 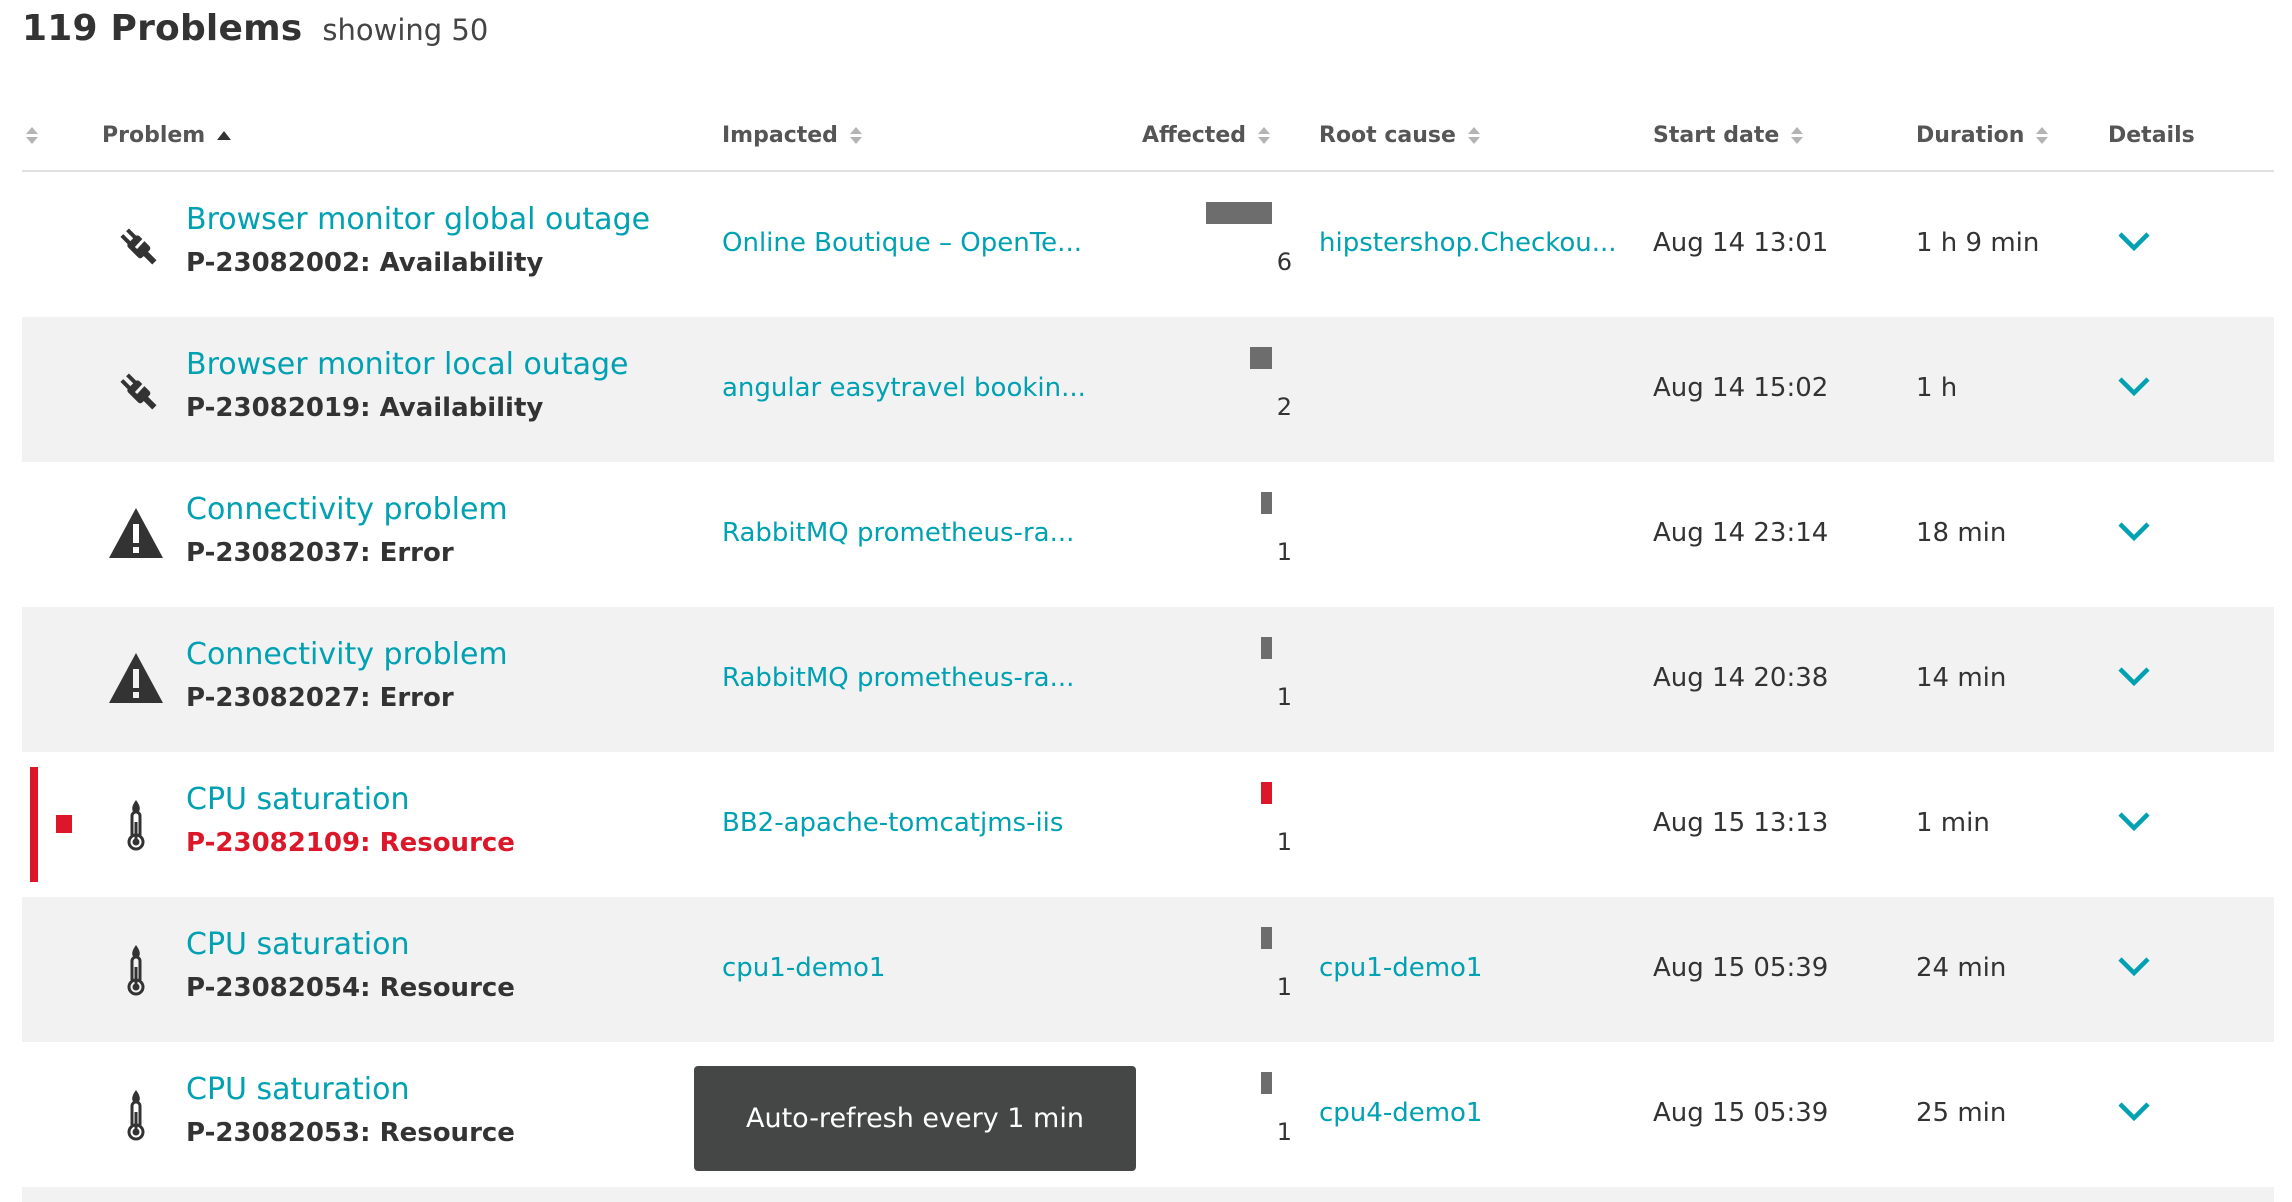 What do you see at coordinates (365, 263) in the screenshot?
I see `problem-id: P-23082002: Availability` at bounding box center [365, 263].